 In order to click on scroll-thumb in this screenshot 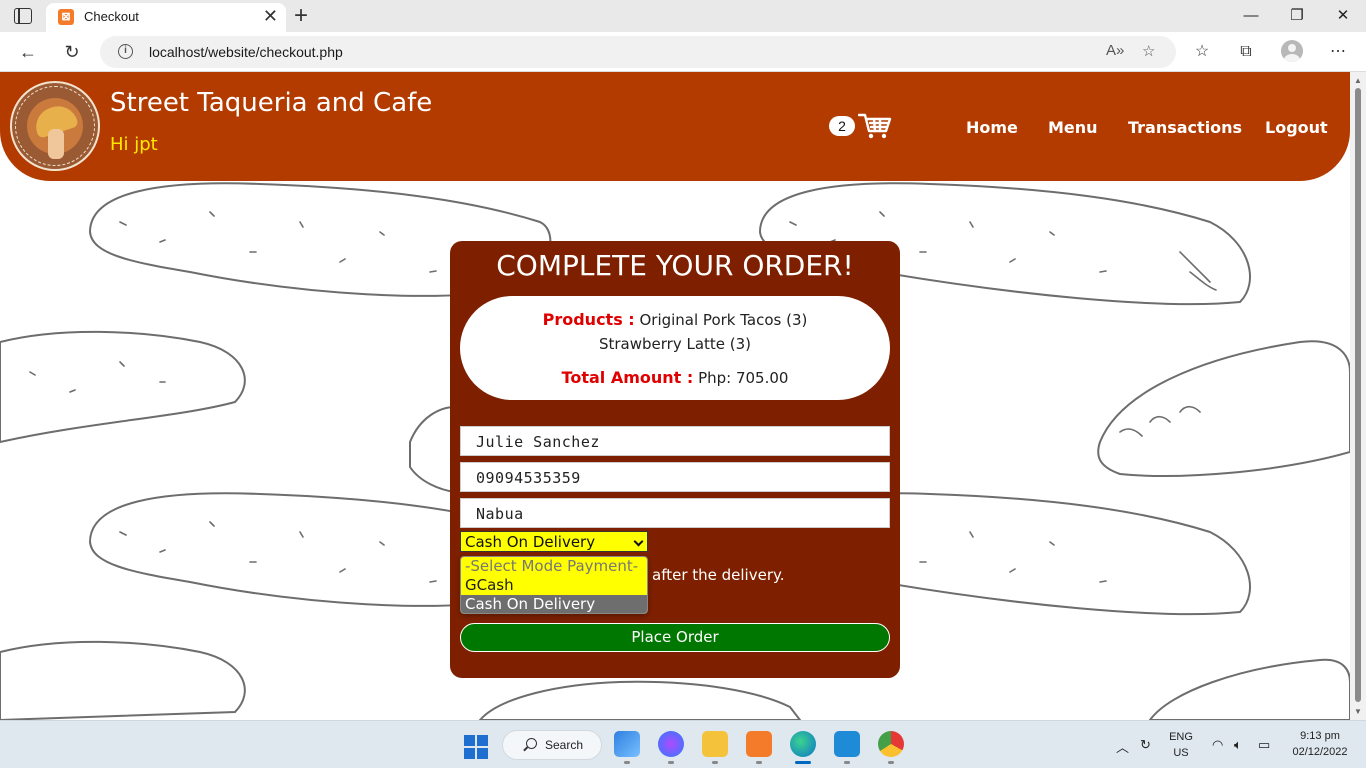, I will do `click(1358, 395)`.